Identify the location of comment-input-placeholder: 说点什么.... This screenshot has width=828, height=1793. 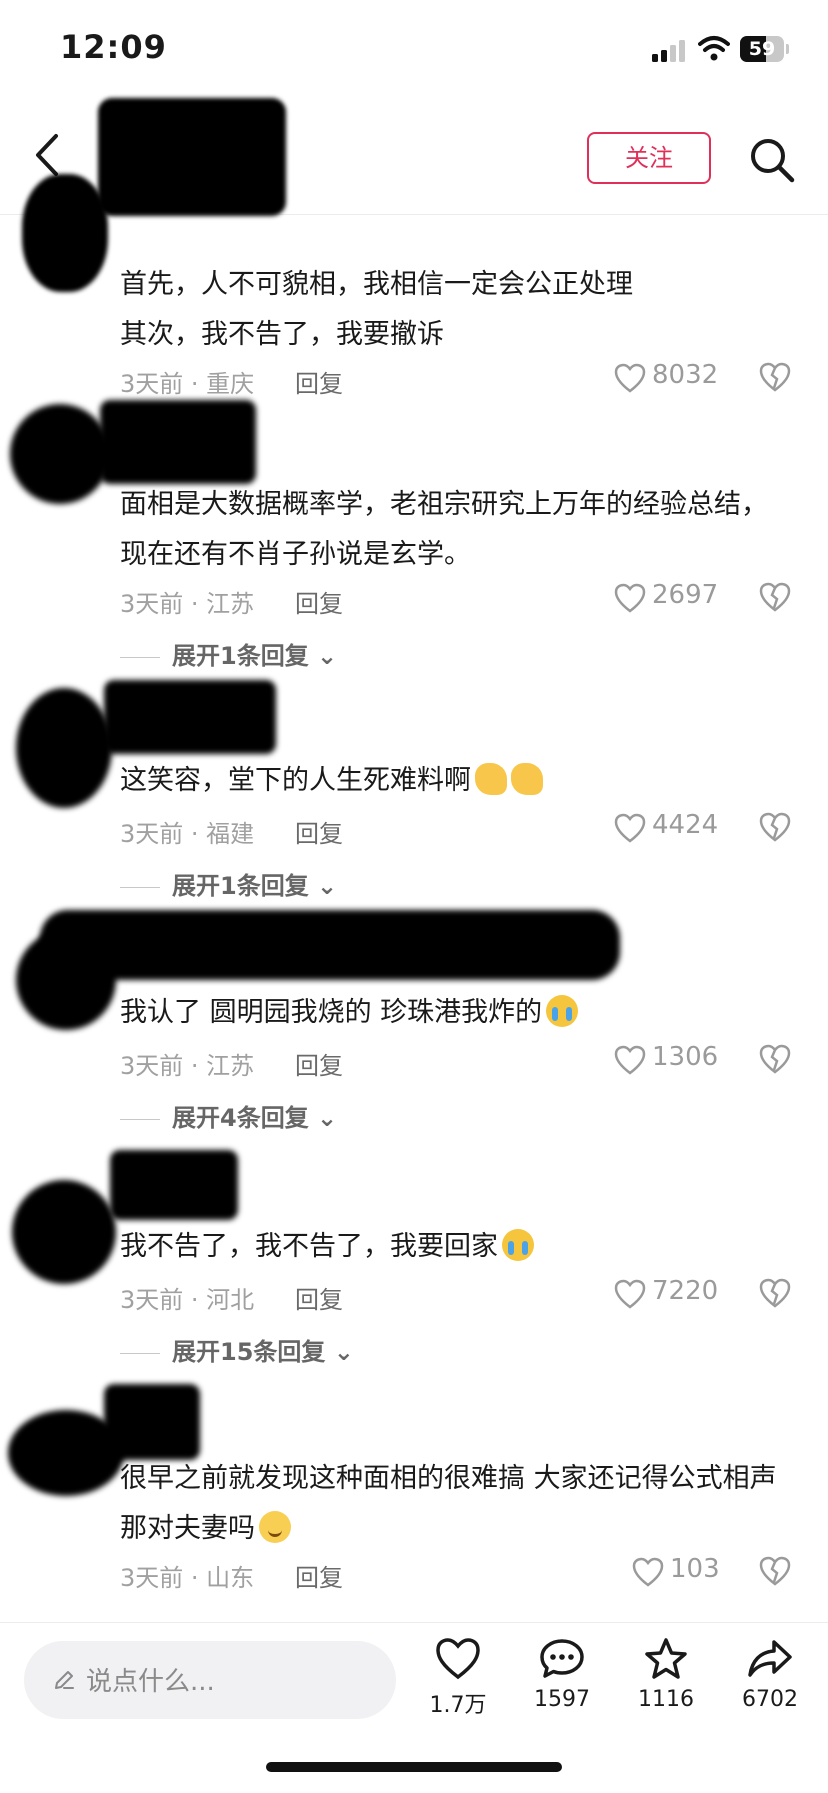
(150, 1682).